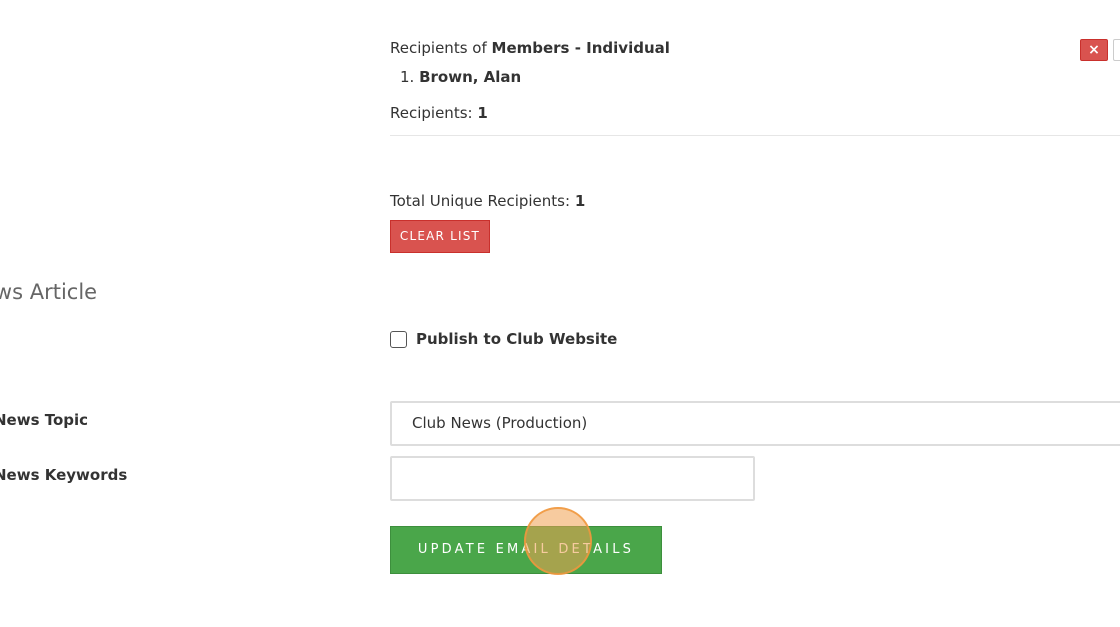 The height and width of the screenshot is (627, 1120). I want to click on remove-group-button: ×, so click(1094, 50).